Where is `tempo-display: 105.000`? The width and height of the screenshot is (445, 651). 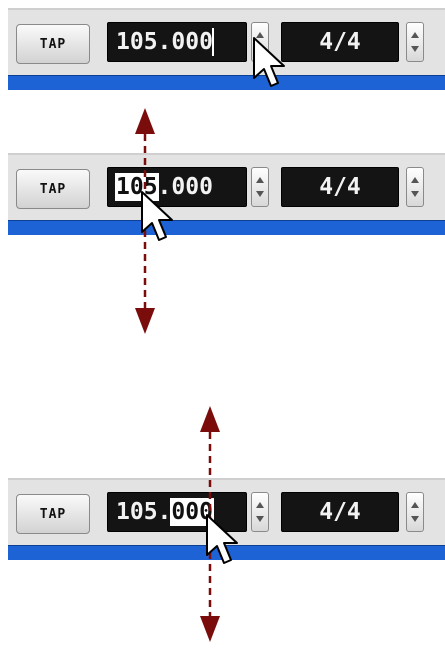
tempo-display: 105.000 is located at coordinates (177, 42).